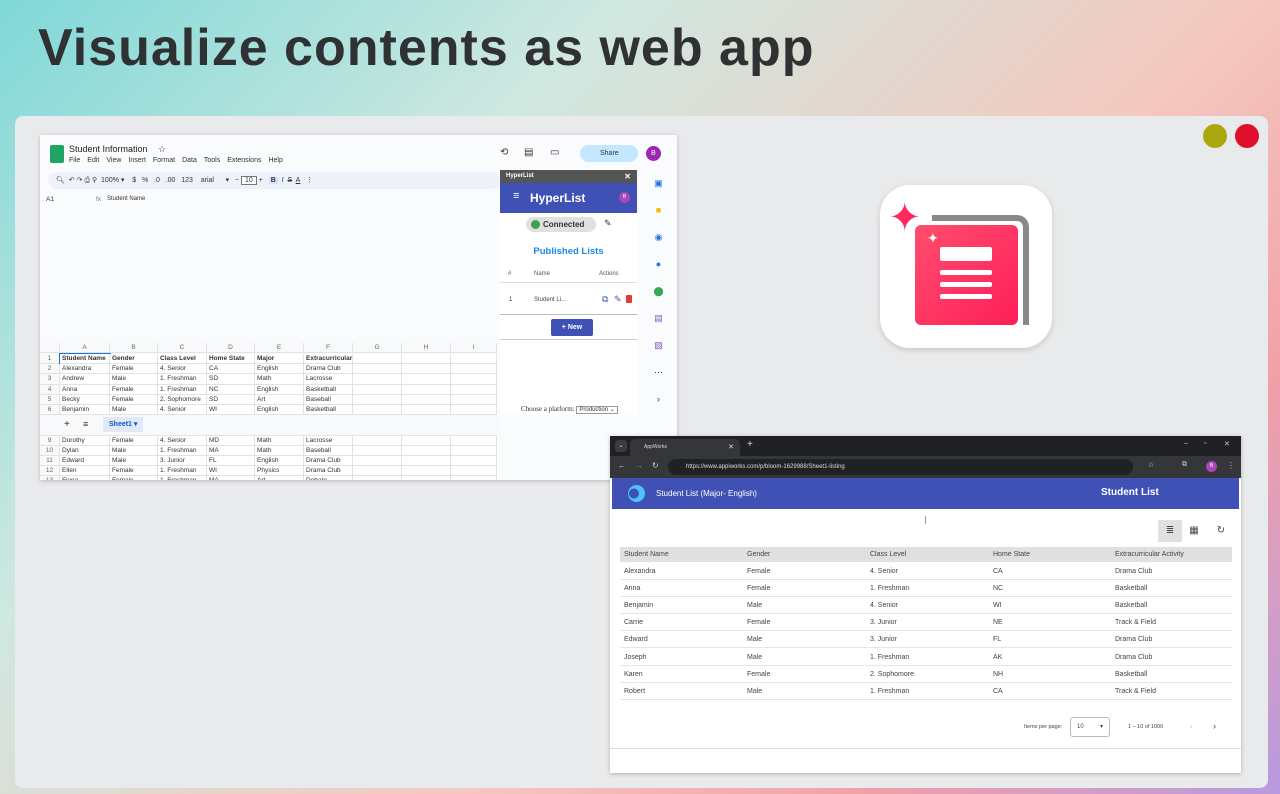 Image resolution: width=1280 pixels, height=794 pixels. Describe the element at coordinates (244, 160) in the screenshot. I see `menu-extensions: Extensions` at that location.